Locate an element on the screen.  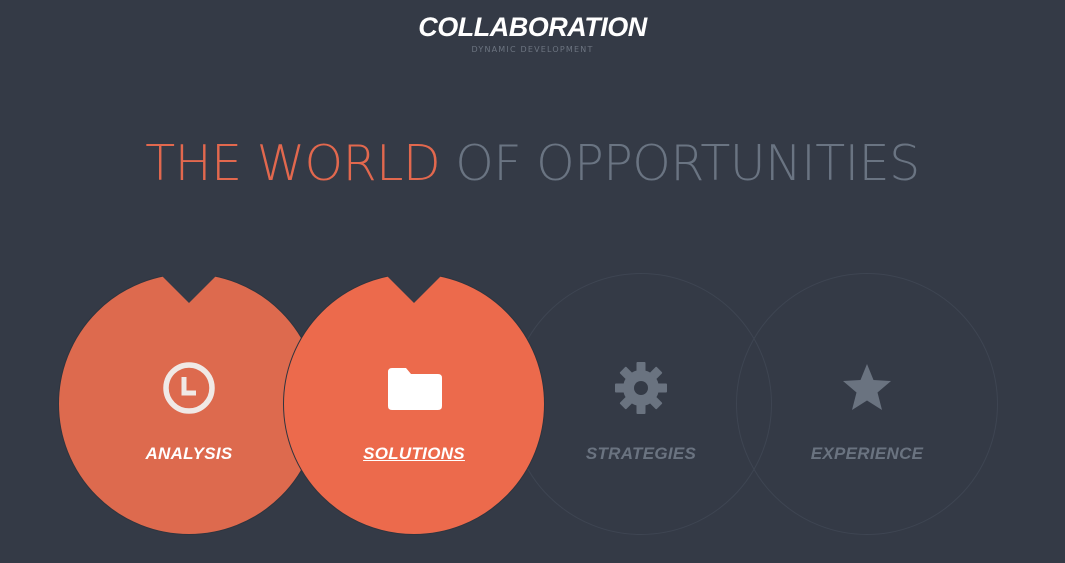
feature-label: EXPERIENCE is located at coordinates (867, 453).